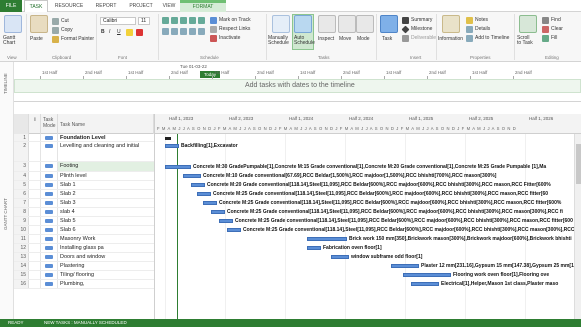 This screenshot has width=581, height=327. What do you see at coordinates (201, 31) in the screenshot?
I see `split-task-icon` at bounding box center [201, 31].